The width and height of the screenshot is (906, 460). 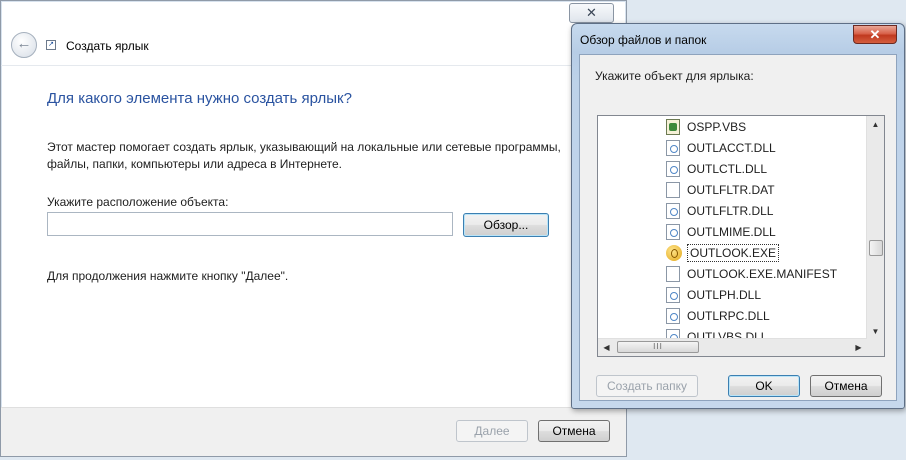 I want to click on file-item: OSPP.VBS, so click(x=707, y=126).